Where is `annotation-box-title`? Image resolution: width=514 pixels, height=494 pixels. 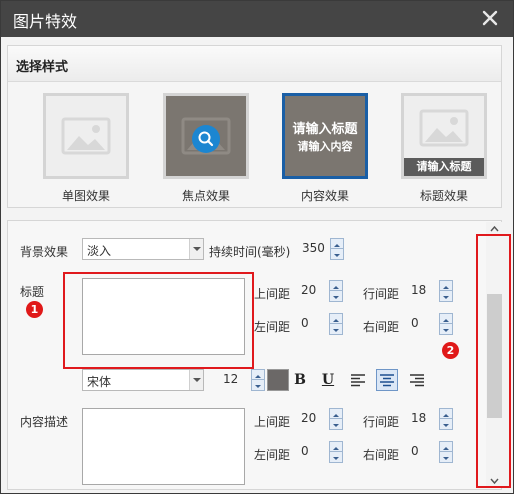
annotation-box-title is located at coordinates (158, 320).